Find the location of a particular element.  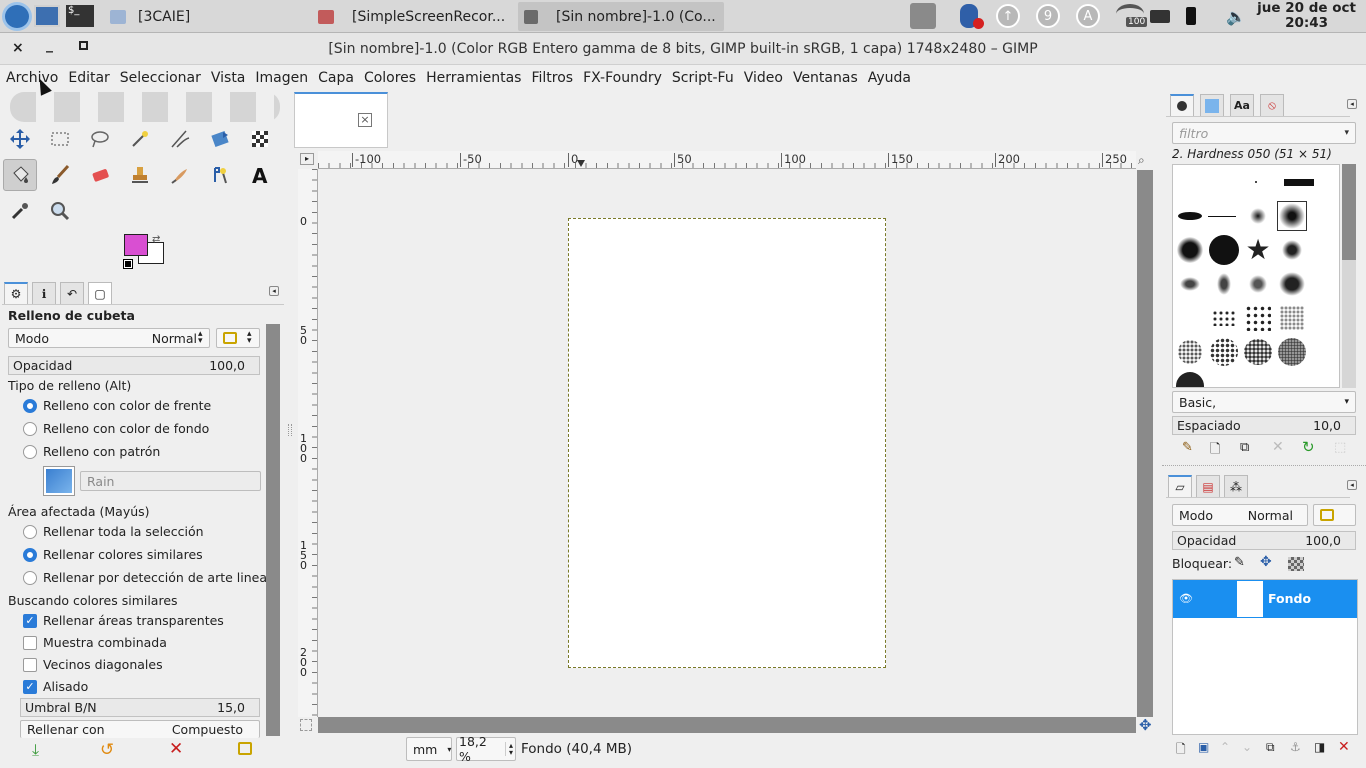

tool-options-scrollbar is located at coordinates (273, 530).